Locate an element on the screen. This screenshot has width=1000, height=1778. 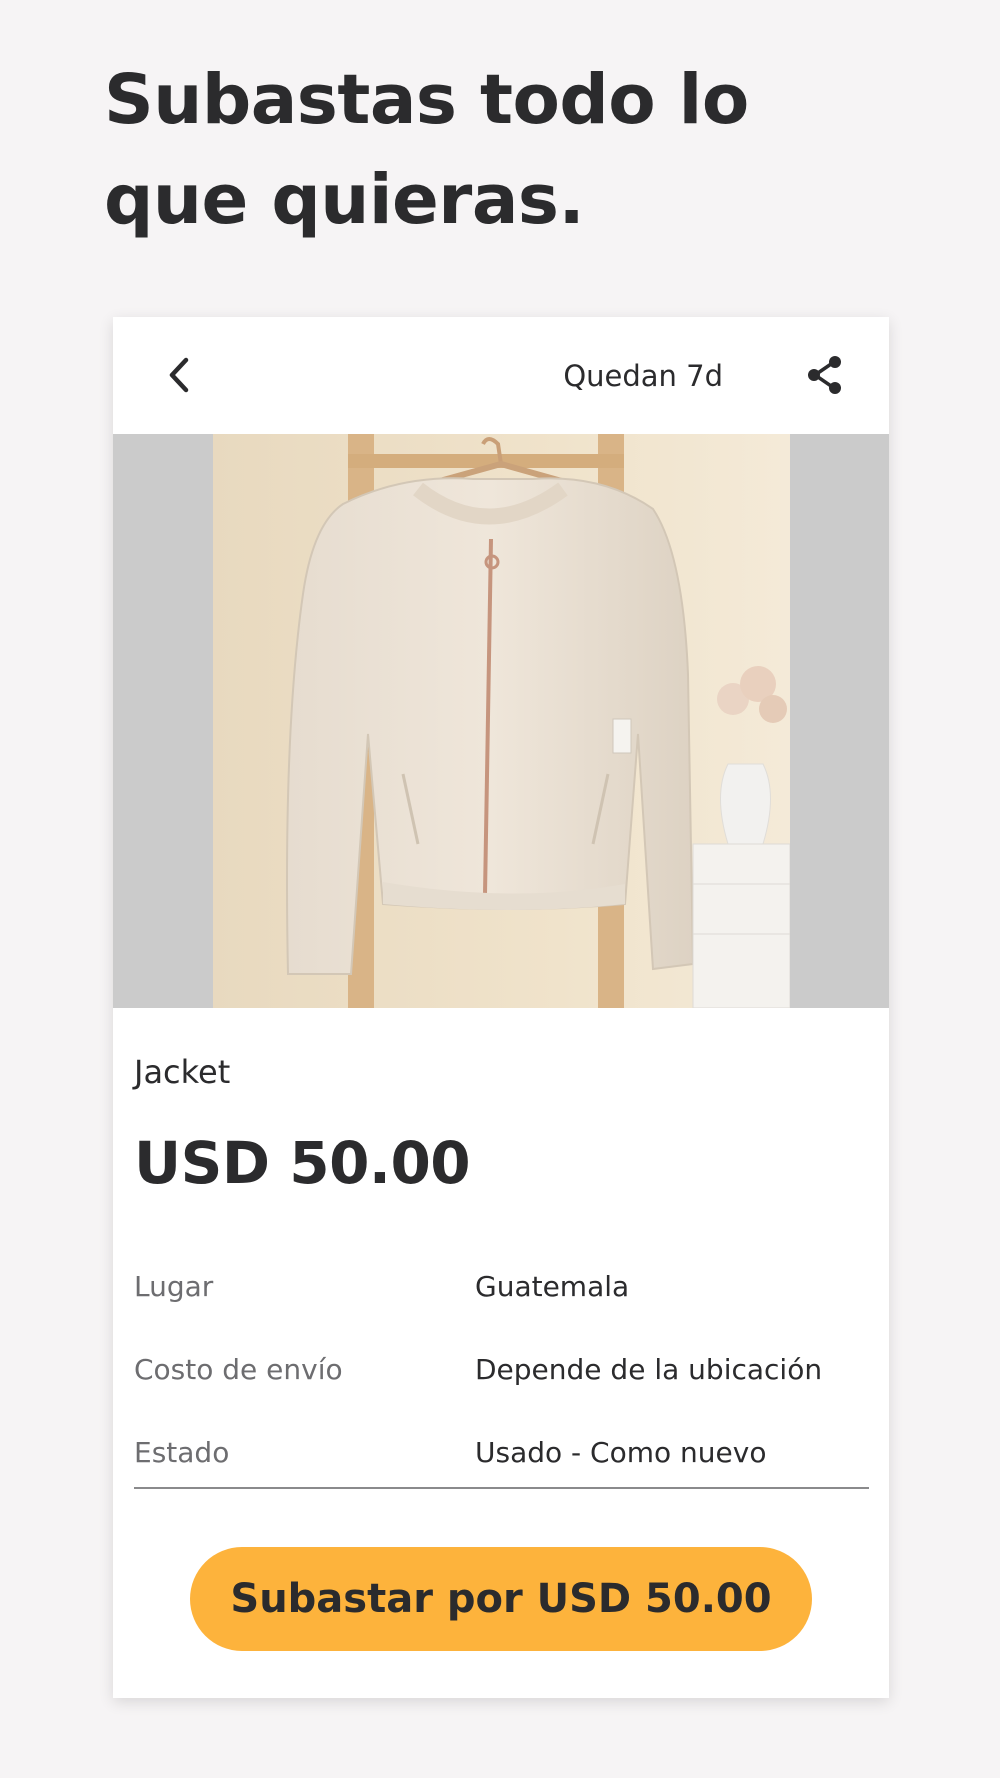
bid-button: Subastar por USD 50.00 is located at coordinates (501, 1599).